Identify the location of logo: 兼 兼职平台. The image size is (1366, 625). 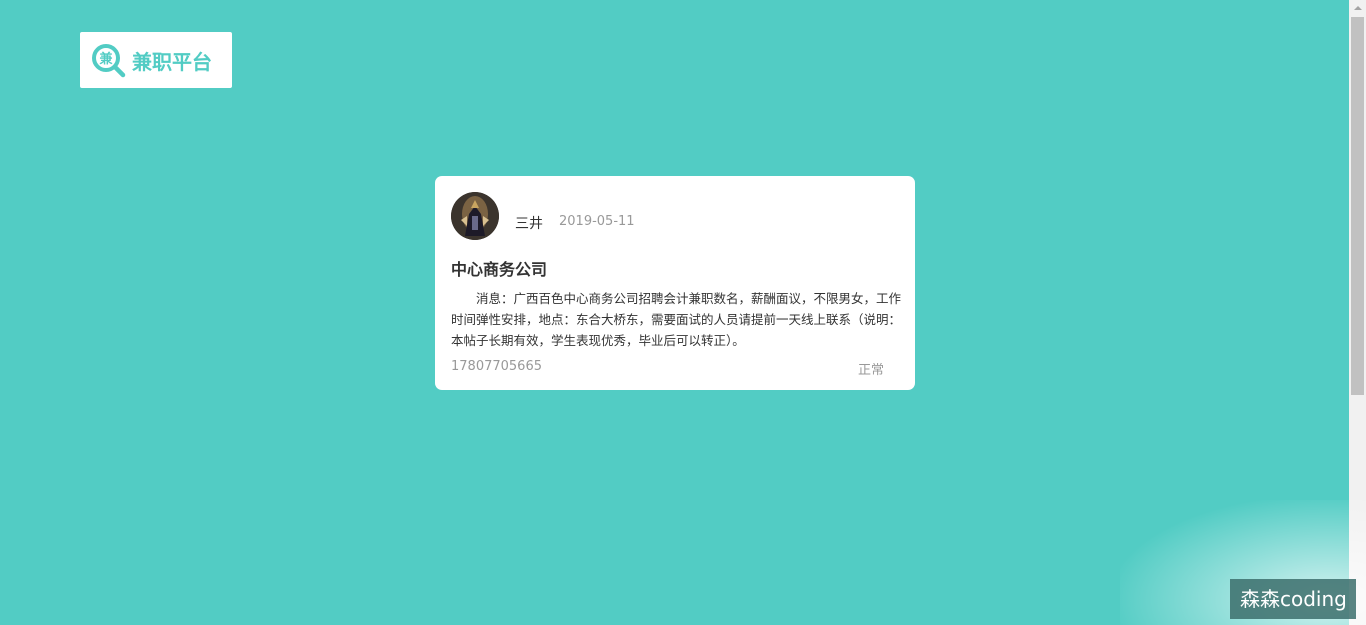
(156, 60).